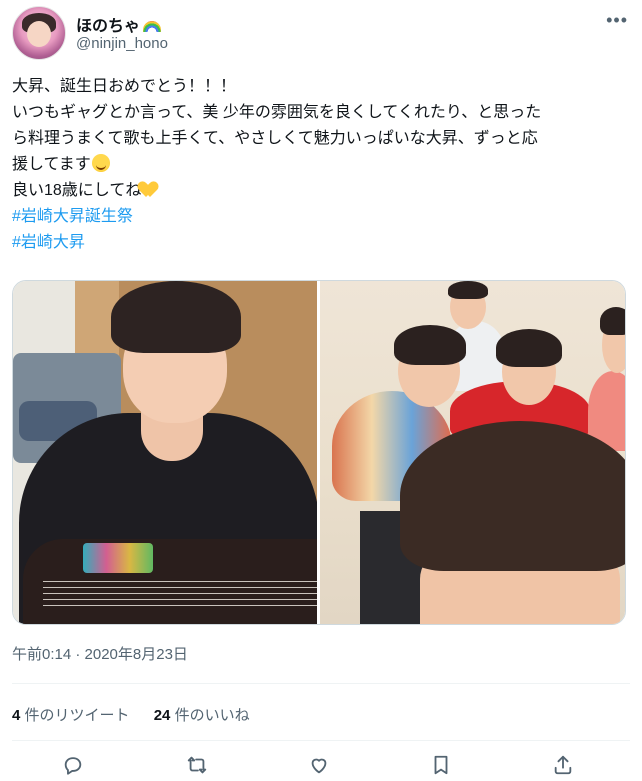 The width and height of the screenshot is (642, 781). I want to click on tweet-actions, so click(321, 766).